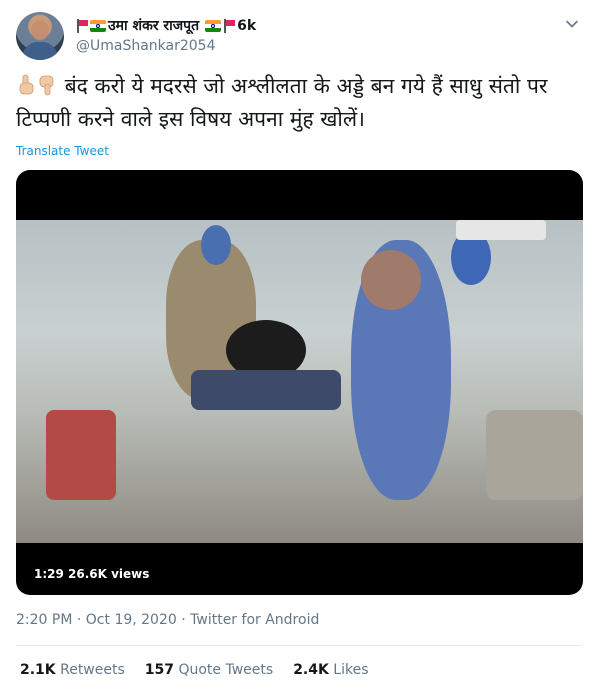  I want to click on likes-count: 2.4K, so click(311, 670).